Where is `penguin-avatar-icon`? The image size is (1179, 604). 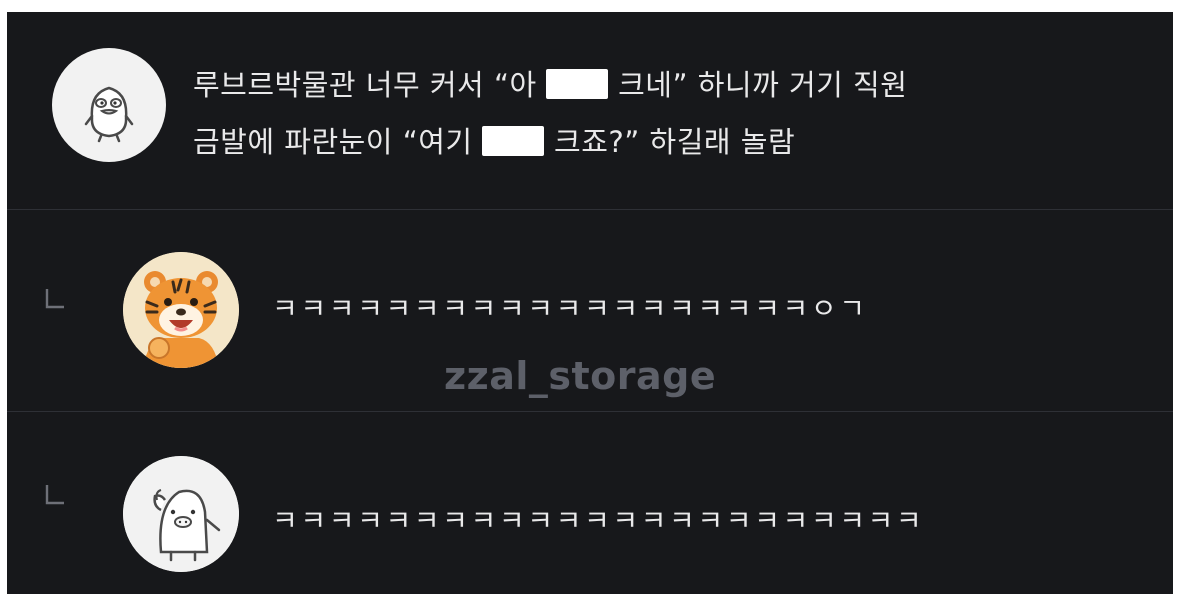 penguin-avatar-icon is located at coordinates (109, 105).